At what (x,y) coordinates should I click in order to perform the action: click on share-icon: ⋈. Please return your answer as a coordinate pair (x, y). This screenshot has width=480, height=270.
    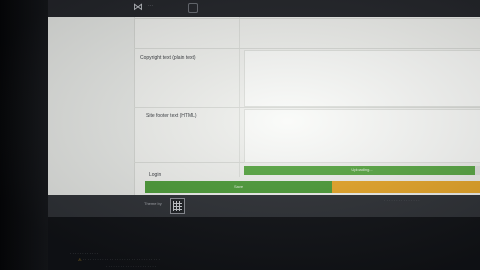
    Looking at the image, I should click on (138, 8).